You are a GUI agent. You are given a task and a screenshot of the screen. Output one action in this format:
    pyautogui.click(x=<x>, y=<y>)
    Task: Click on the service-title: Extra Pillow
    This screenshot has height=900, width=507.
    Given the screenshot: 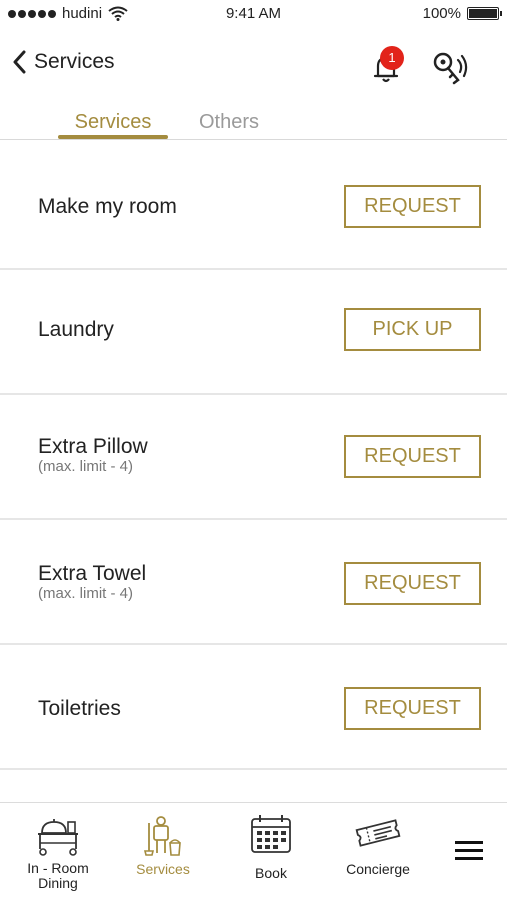 What is the action you would take?
    pyautogui.click(x=93, y=446)
    